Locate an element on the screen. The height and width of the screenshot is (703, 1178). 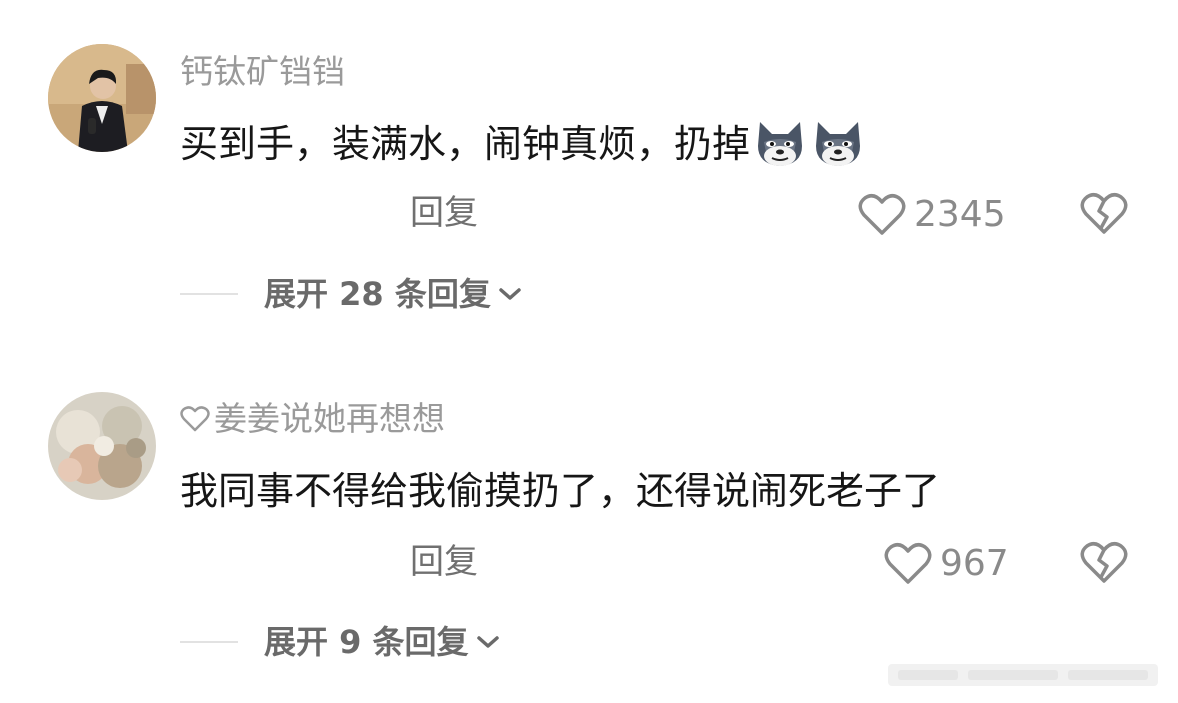
like-button: 967 is located at coordinates (946, 564).